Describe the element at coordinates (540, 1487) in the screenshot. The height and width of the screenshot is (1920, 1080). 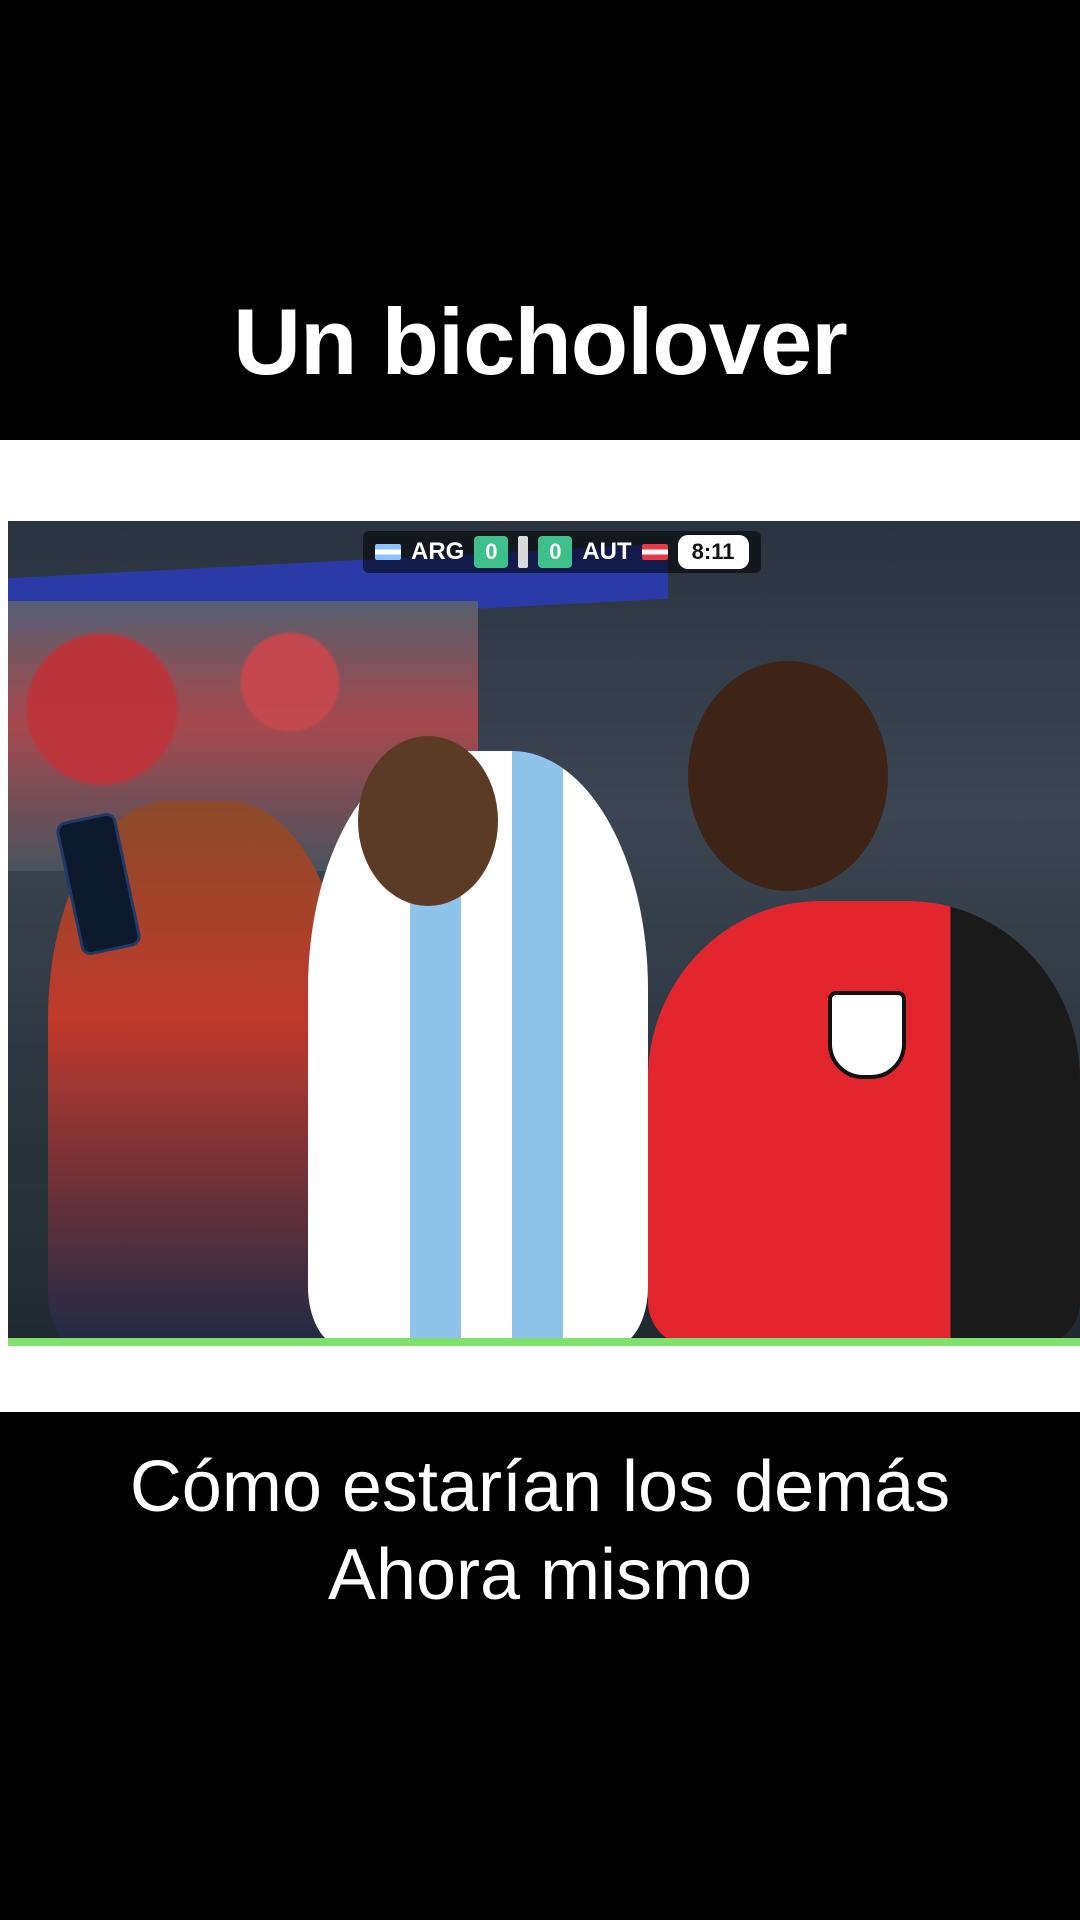
I see `bottom-caption-line-1: Cómo estarían los demás` at that location.